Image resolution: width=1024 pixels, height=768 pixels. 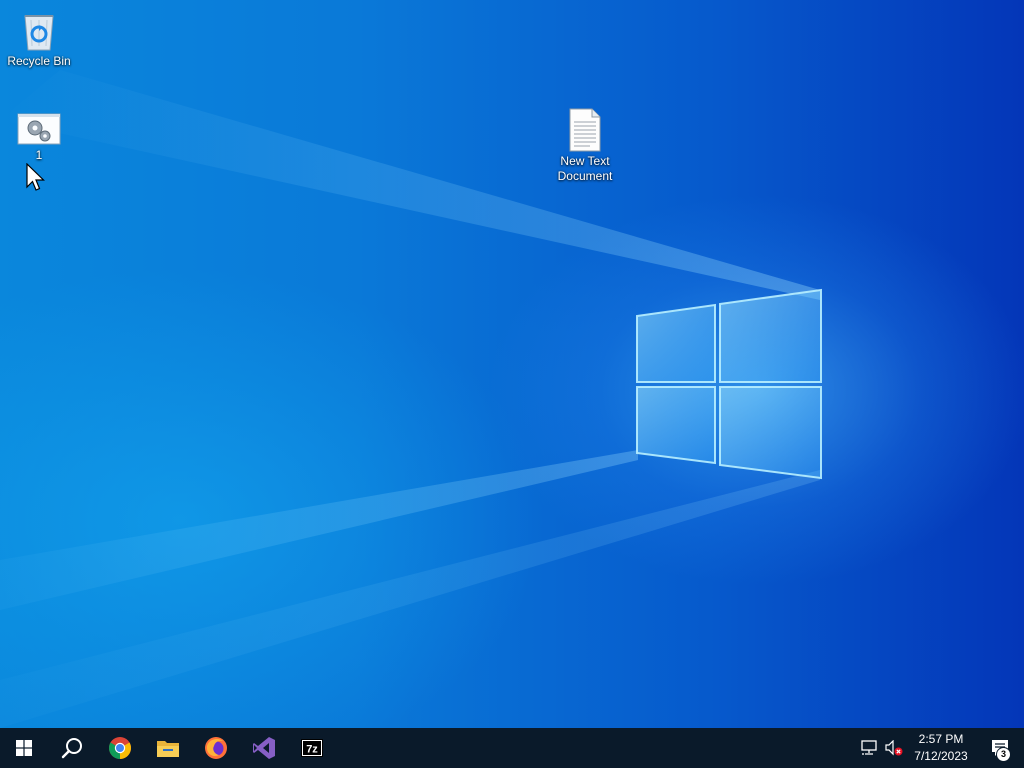 I want to click on svg-text: 7z, so click(x=312, y=750).